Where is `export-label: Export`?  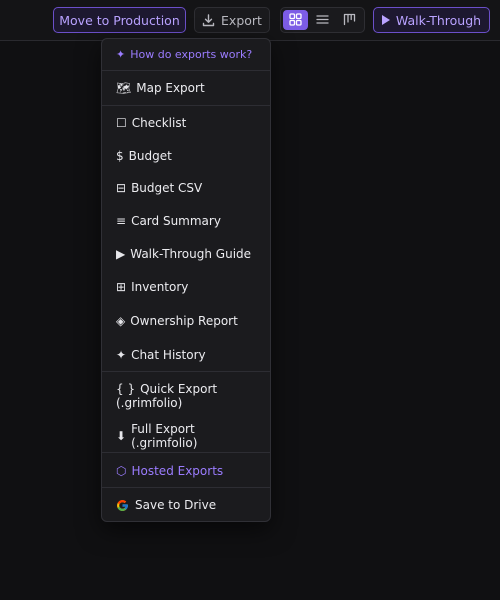
export-label: Export is located at coordinates (241, 20).